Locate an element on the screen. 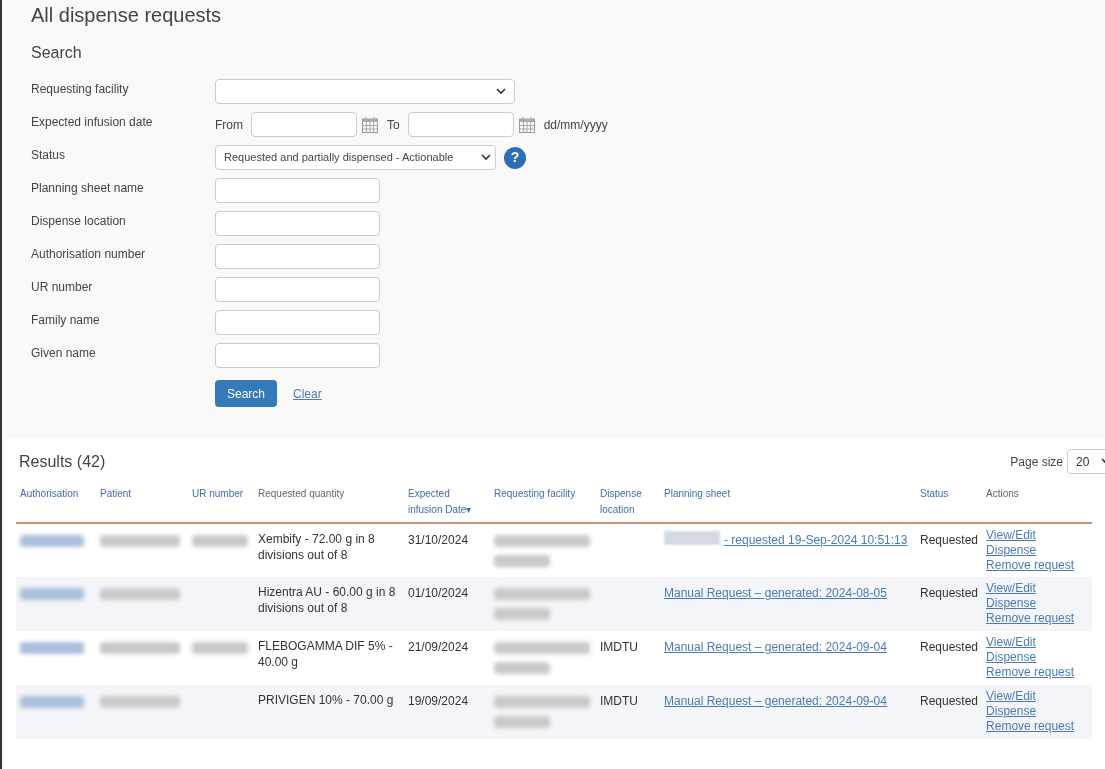  date-text: 31/10/2024 is located at coordinates (438, 540).